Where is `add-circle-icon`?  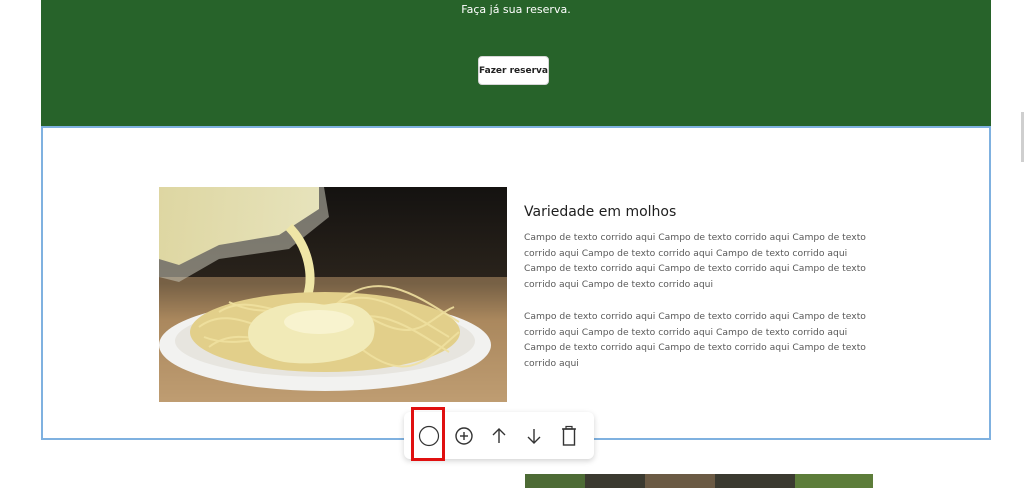
add-circle-icon is located at coordinates (463, 435).